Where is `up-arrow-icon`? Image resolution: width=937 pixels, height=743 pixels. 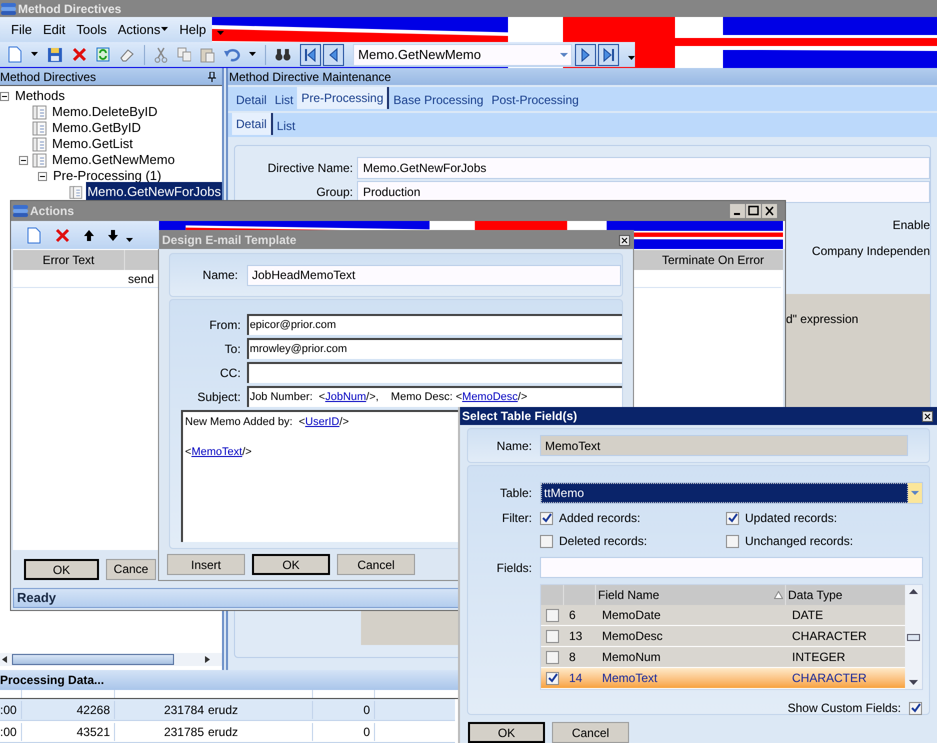
up-arrow-icon is located at coordinates (89, 235).